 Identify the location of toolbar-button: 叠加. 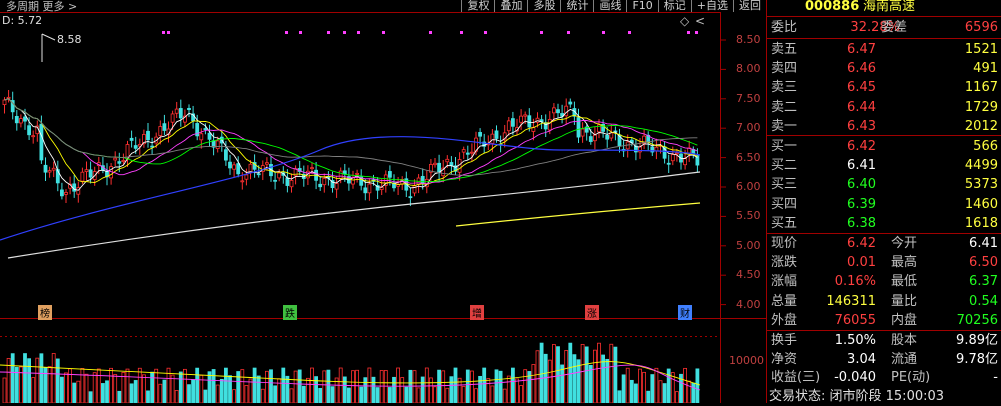
(510, 6).